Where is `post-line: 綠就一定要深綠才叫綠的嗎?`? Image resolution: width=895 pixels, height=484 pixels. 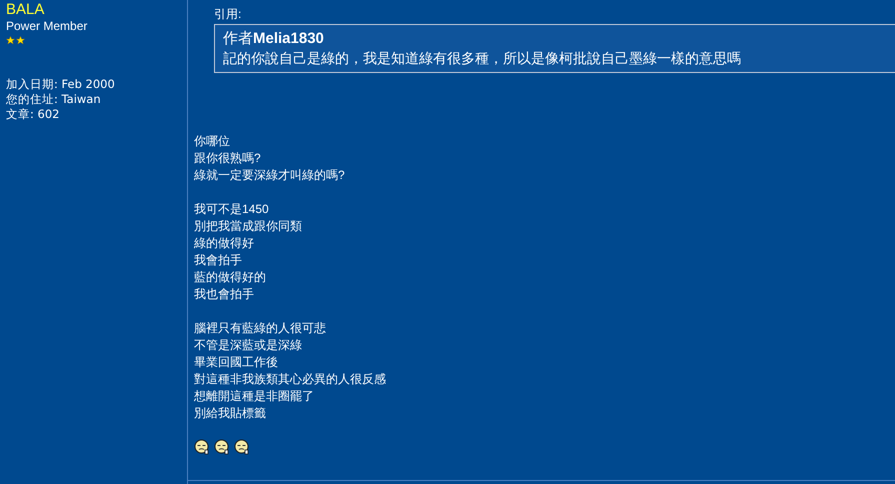 post-line: 綠就一定要深綠才叫綠的嗎? is located at coordinates (270, 175).